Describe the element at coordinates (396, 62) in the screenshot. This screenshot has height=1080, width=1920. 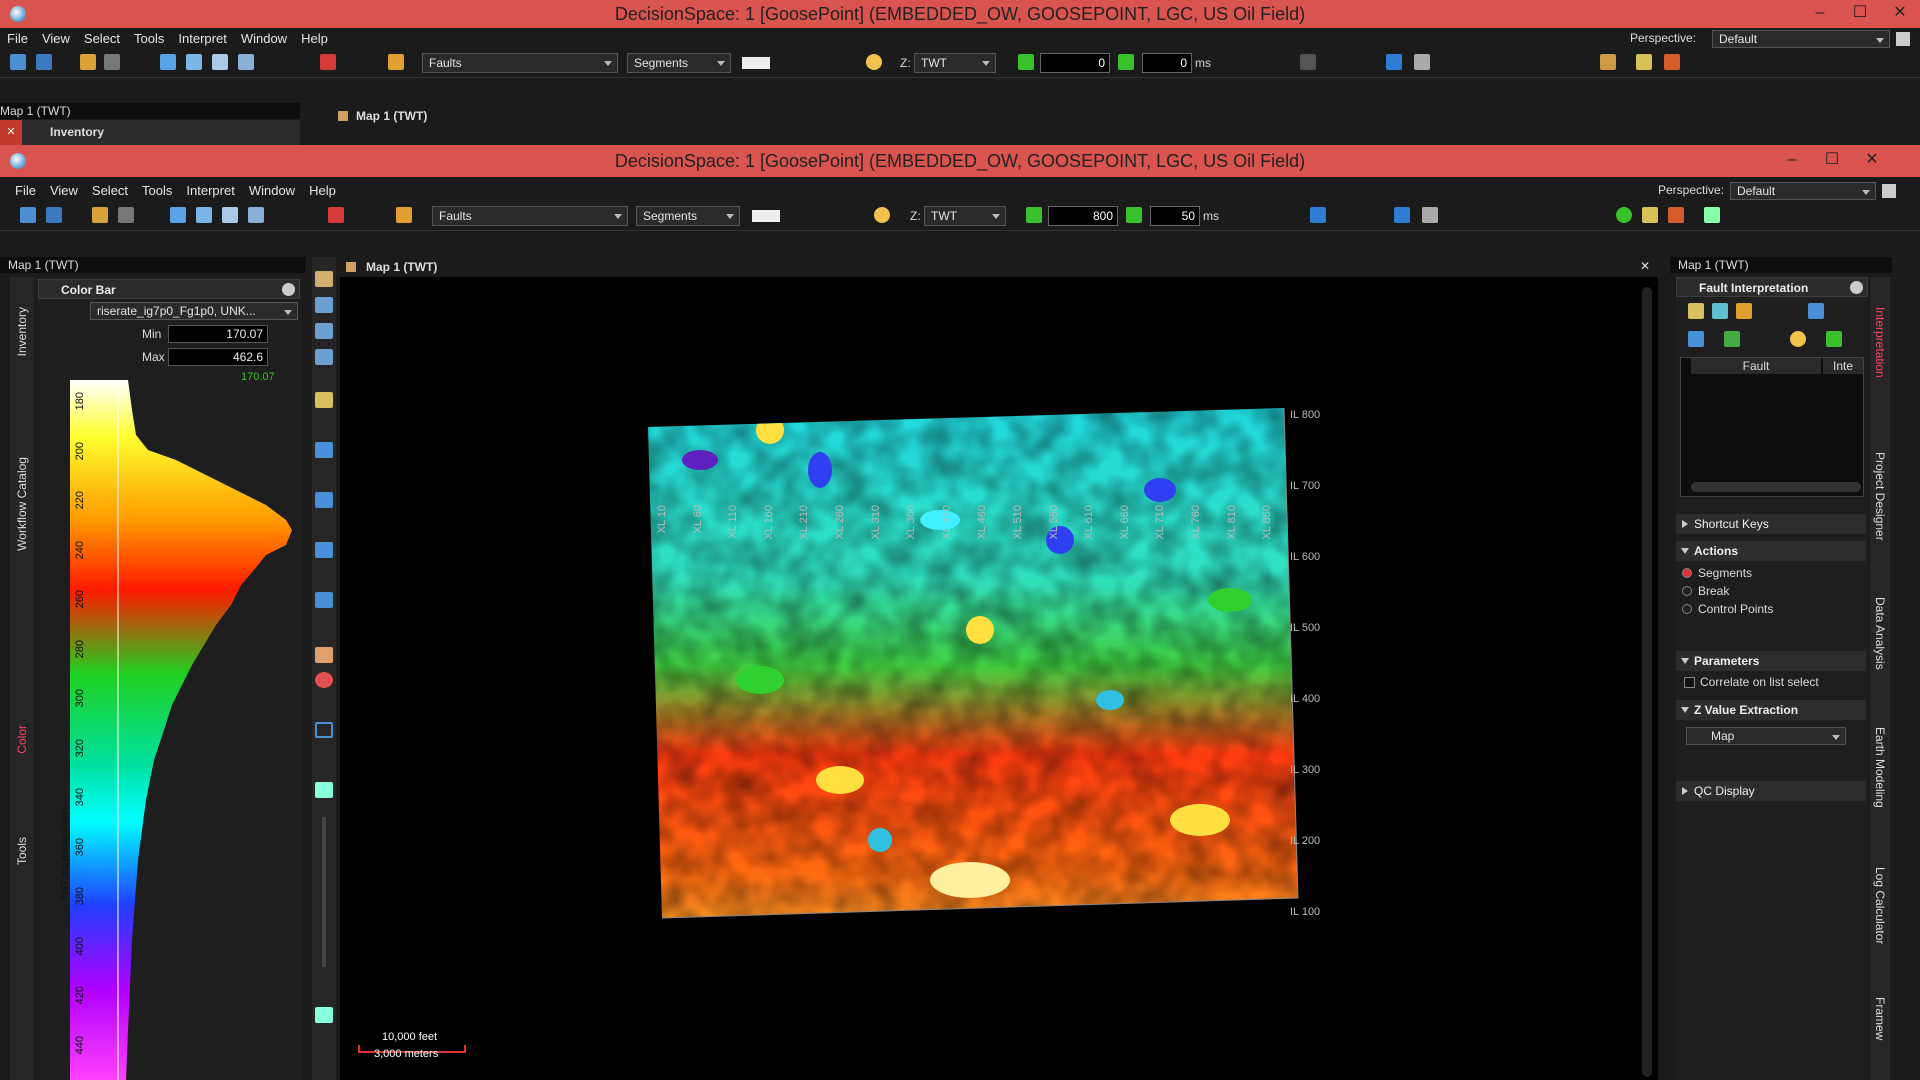
I see `pencil-icon` at that location.